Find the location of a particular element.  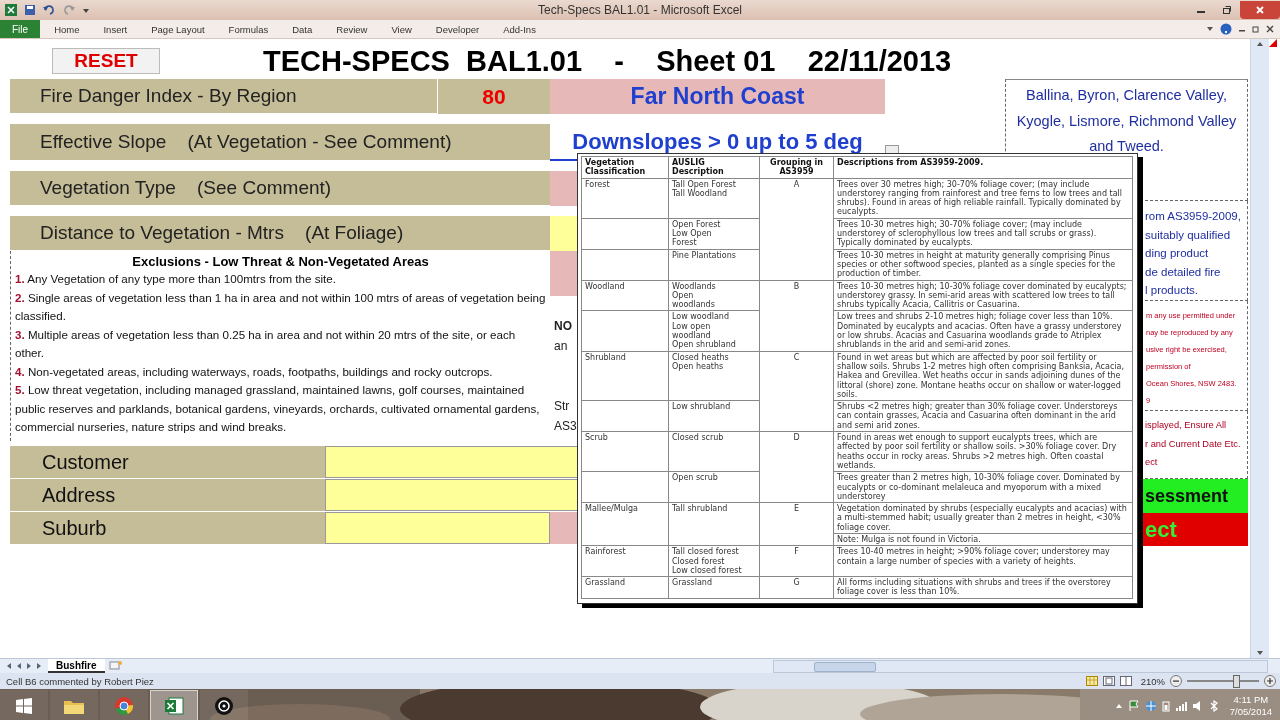

table-cell-text: Low trees and shrubs 2-10 metres high; foliage cover less than 10%. Dominated by eucalypts and acacias. Often have a grassy understorey or low shrubs. Acacias and Casuarina woodlands grade to Atriplex shrublands in the arid and semi-arid zones. is located at coordinates (979, 331).